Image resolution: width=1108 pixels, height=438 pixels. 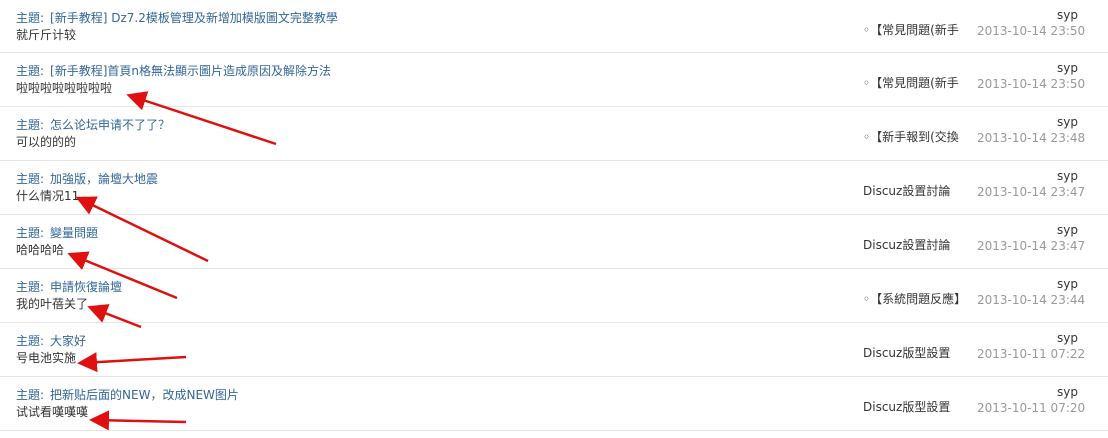 I want to click on post-date: 2013-10-14 23:48, so click(x=1031, y=138).